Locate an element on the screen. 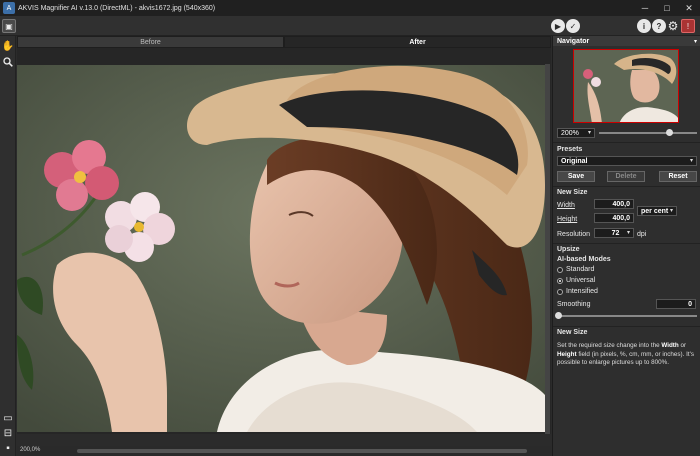 The width and height of the screenshot is (700, 456). width-label: Width is located at coordinates (566, 205).